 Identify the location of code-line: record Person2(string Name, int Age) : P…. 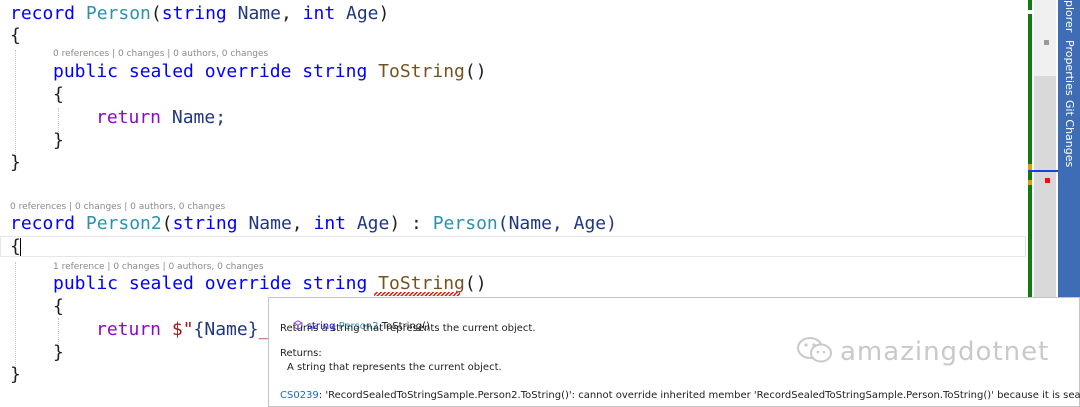
(313, 223).